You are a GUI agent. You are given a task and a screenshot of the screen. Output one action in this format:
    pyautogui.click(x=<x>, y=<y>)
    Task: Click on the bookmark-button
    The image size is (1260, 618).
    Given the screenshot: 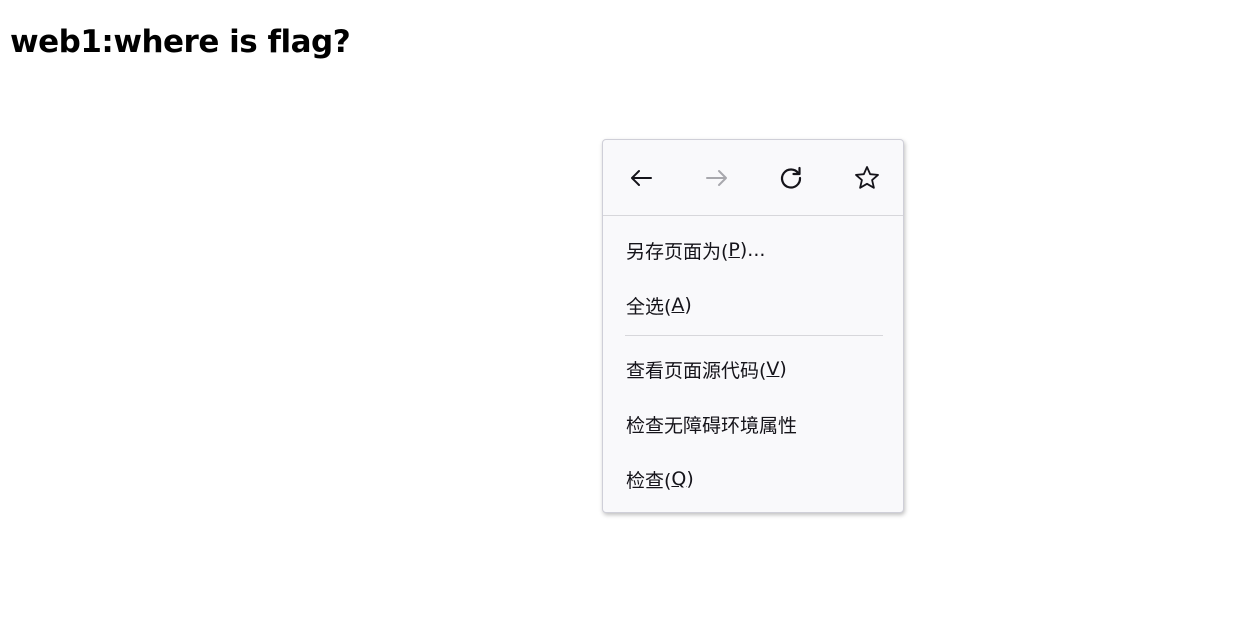 What is the action you would take?
    pyautogui.click(x=867, y=178)
    